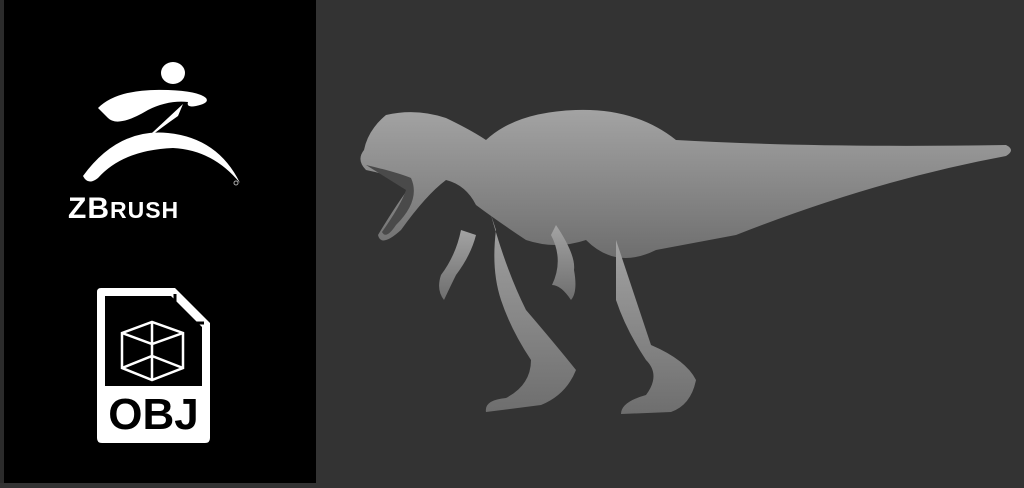  What do you see at coordinates (153, 414) in the screenshot?
I see `obj-label: OBJ` at bounding box center [153, 414].